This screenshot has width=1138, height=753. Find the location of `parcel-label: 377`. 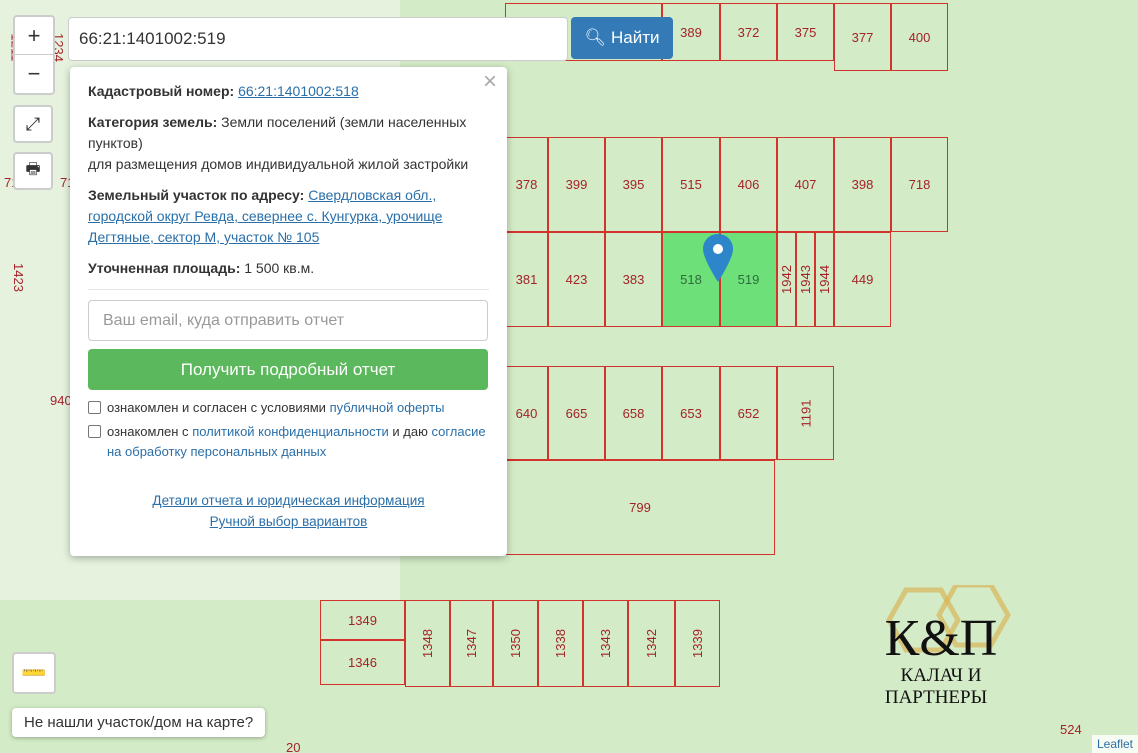

parcel-label: 377 is located at coordinates (862, 37).